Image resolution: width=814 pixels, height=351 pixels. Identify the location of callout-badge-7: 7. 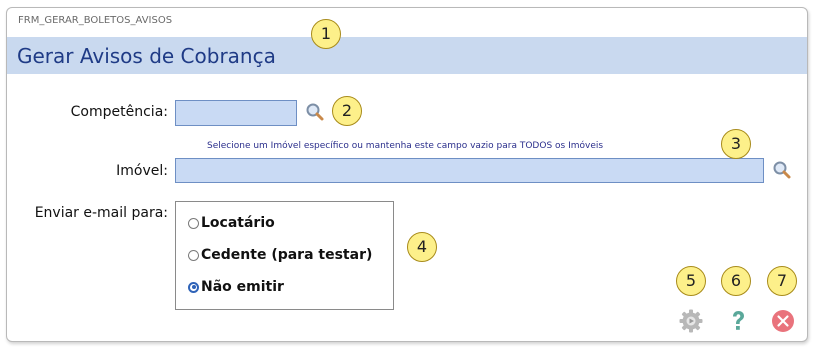
(782, 281).